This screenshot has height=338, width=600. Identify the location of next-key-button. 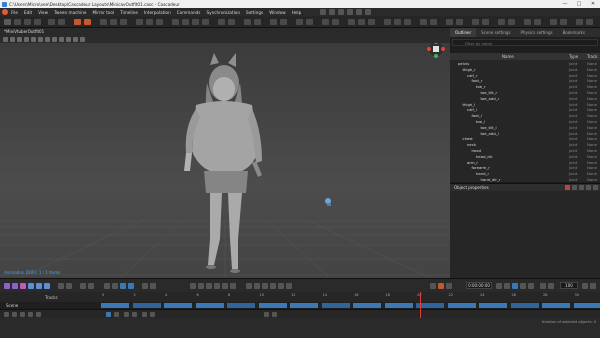
(531, 286).